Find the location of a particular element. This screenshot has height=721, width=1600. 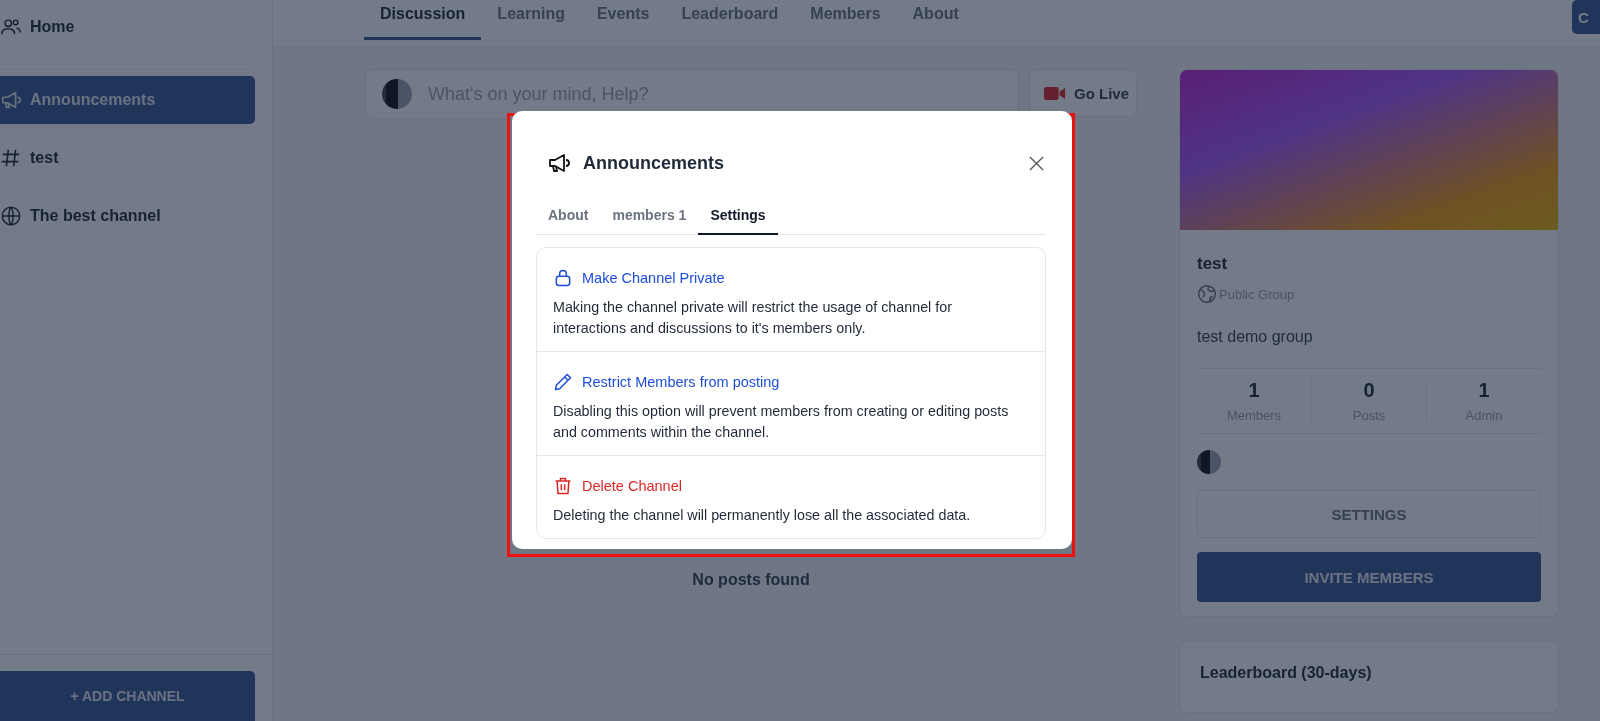

dialog-tab: Settings is located at coordinates (738, 217).